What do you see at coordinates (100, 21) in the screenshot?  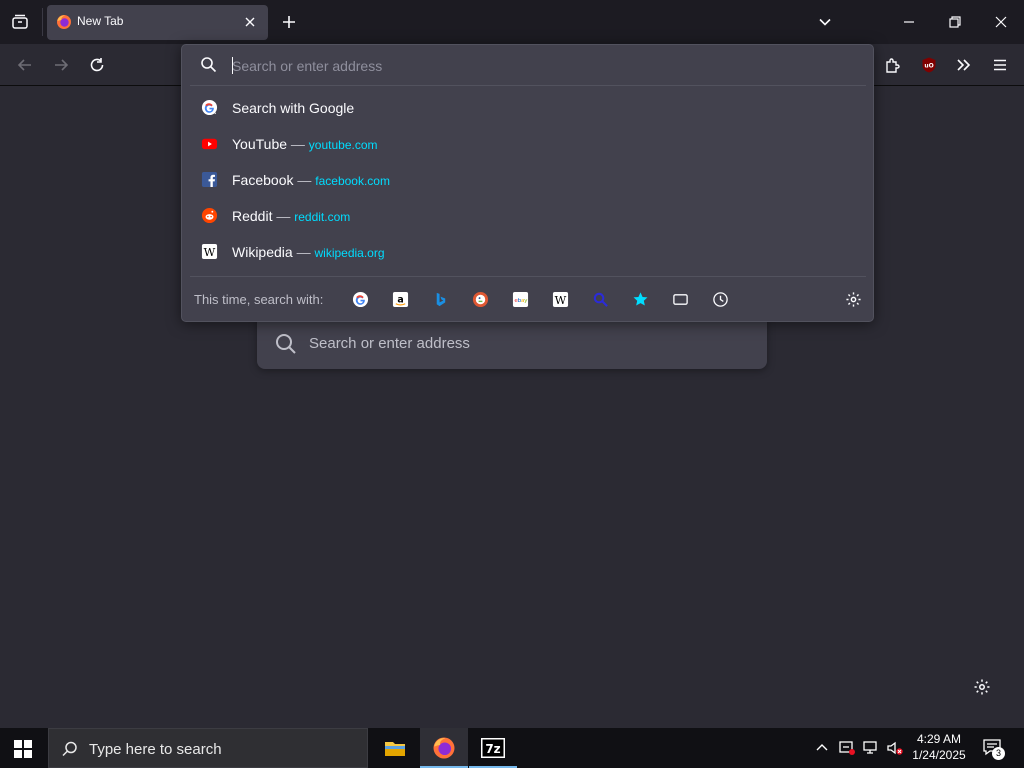 I see `tab-title: New Tab` at bounding box center [100, 21].